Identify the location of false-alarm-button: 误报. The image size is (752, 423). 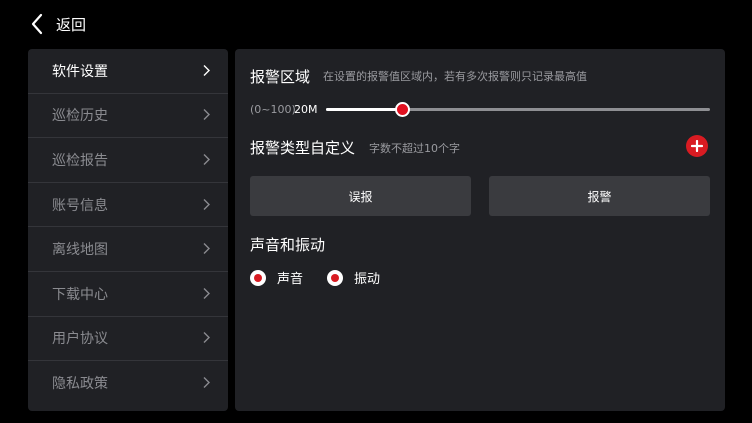
(360, 196).